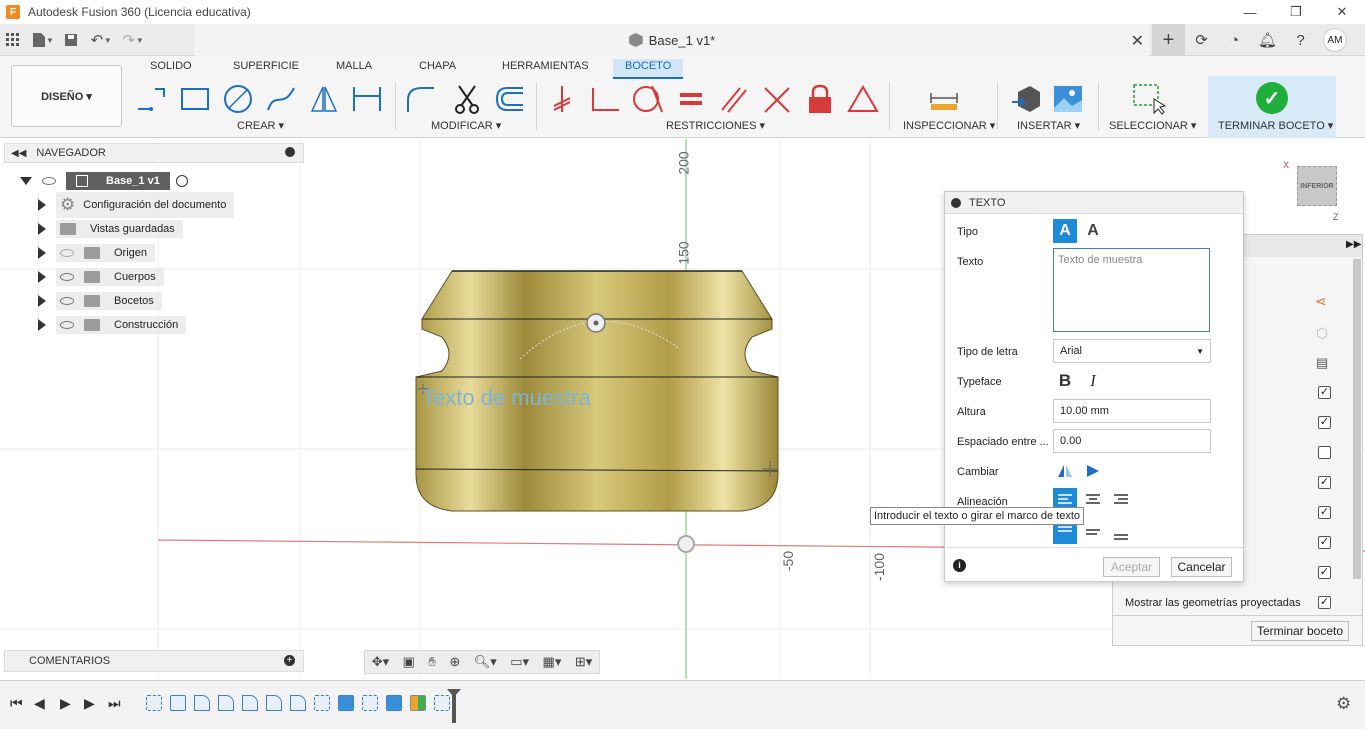  I want to click on save-icon, so click(71, 40).